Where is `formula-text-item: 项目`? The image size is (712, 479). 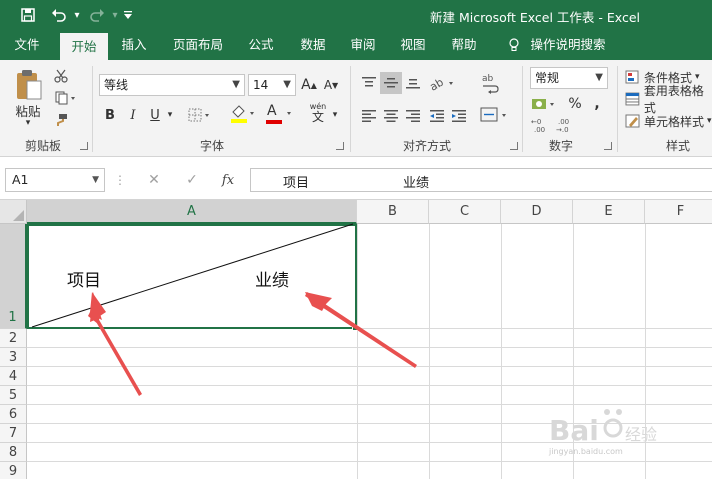
formula-text-item: 项目 is located at coordinates (296, 183).